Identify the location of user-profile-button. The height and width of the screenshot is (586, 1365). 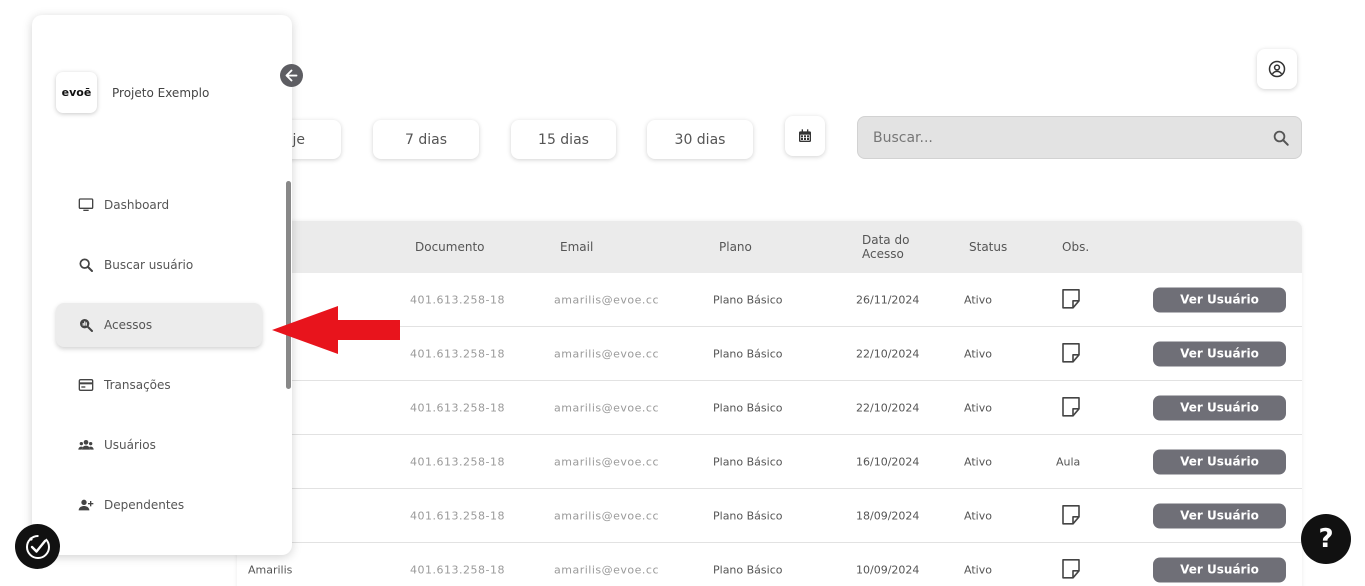
(1277, 69).